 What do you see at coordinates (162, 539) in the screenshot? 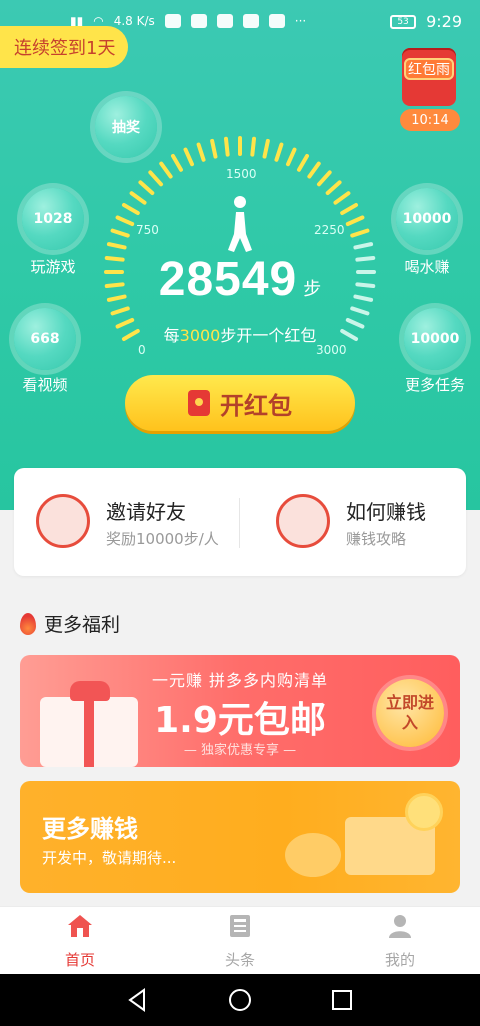
I see `invite-subtitle: 奖励10000步/人` at bounding box center [162, 539].